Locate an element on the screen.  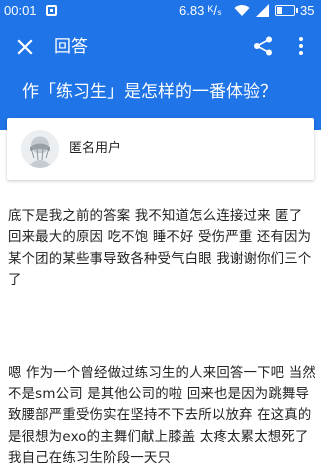
network-speed: 6.83 ᴷ/ₛ is located at coordinates (200, 10).